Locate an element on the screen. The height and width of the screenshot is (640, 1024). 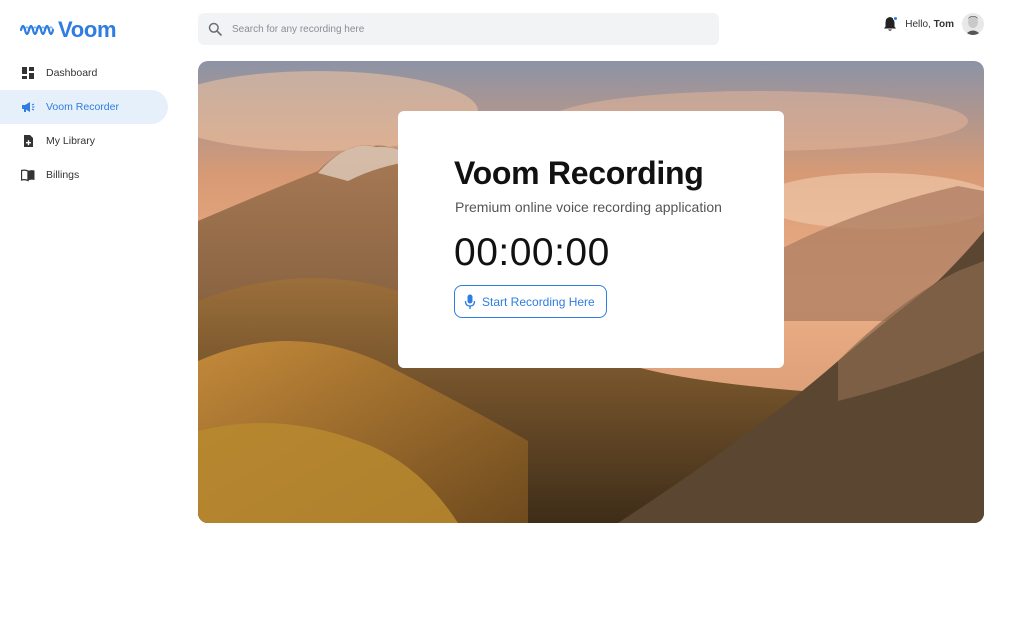
sidebar-item-dashboard: Dashboard is located at coordinates (84, 73).